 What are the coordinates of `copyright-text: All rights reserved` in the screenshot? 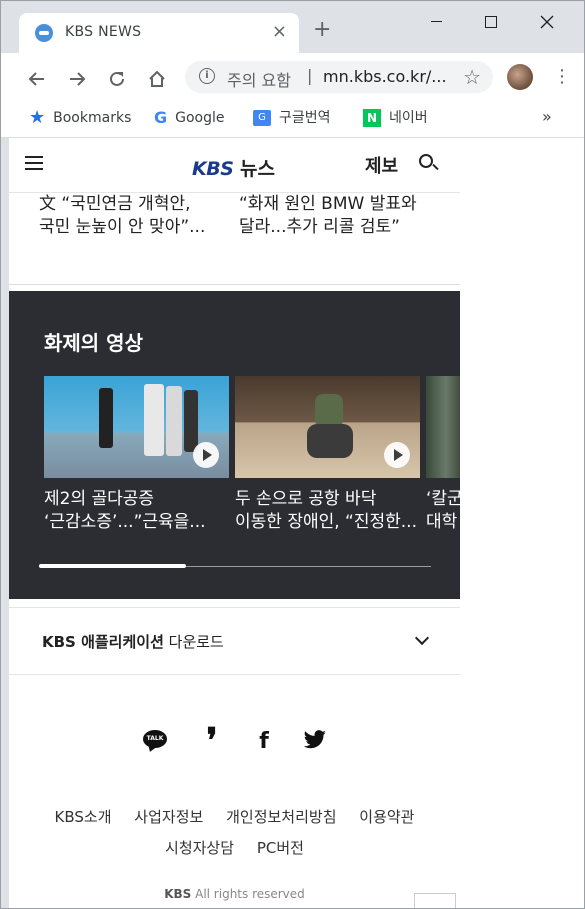 It's located at (248, 894).